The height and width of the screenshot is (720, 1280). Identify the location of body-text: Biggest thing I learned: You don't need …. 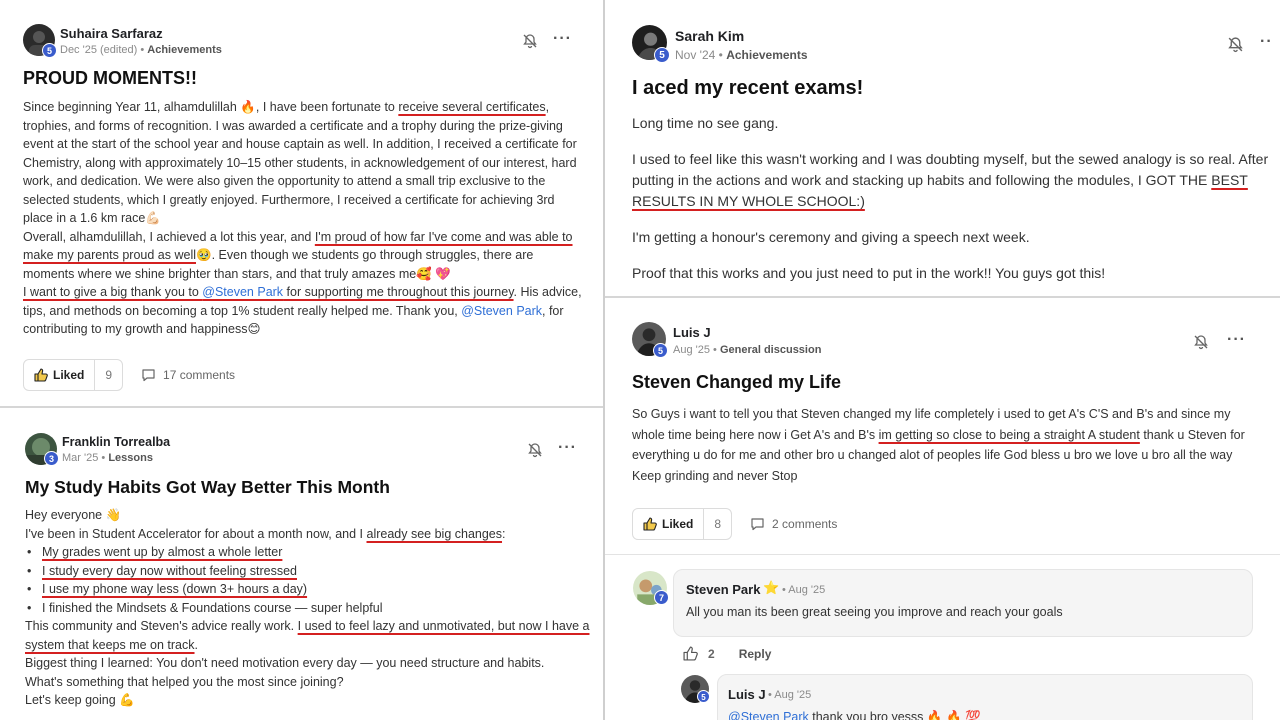
(285, 663).